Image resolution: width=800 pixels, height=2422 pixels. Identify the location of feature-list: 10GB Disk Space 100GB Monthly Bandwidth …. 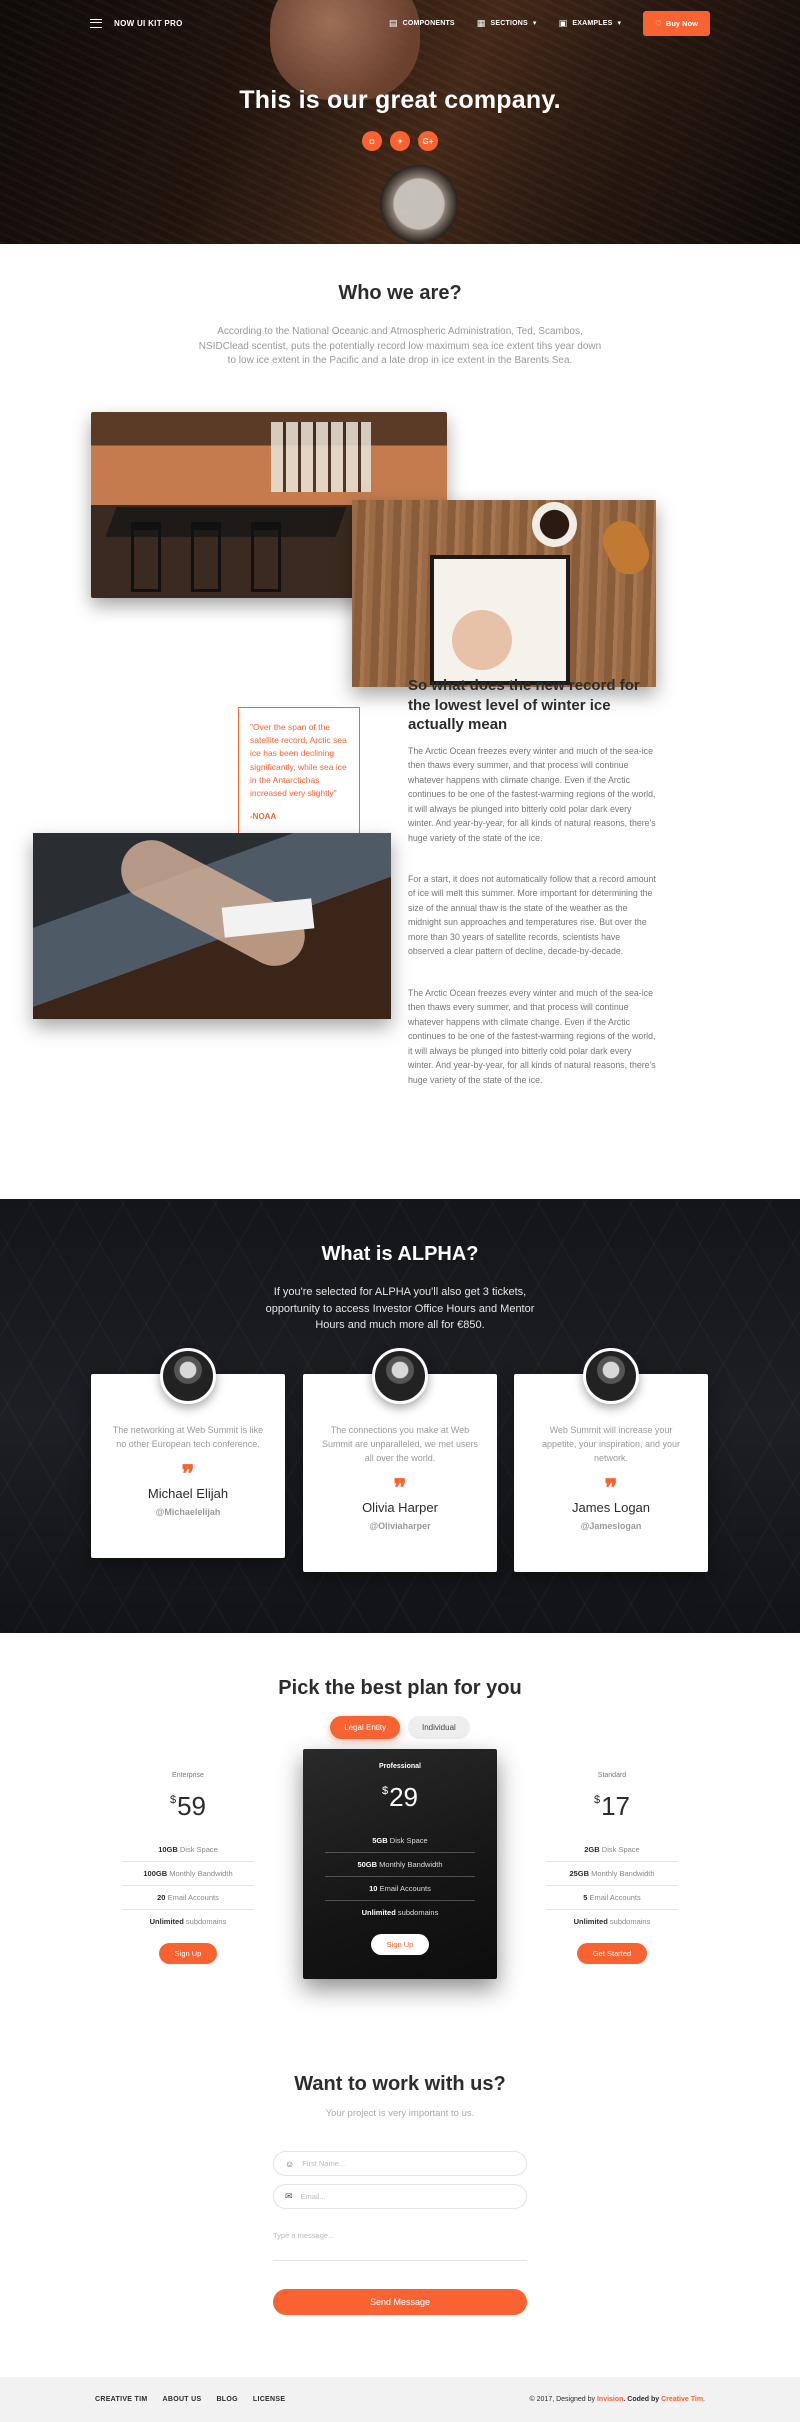
(188, 1885).